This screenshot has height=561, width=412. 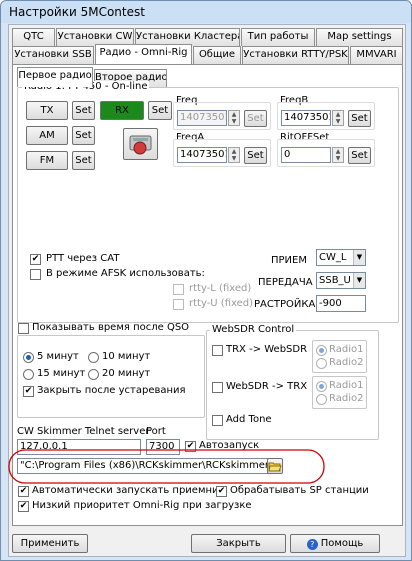 I want to click on ptt-cat-checkbox: ✔, so click(x=35, y=259).